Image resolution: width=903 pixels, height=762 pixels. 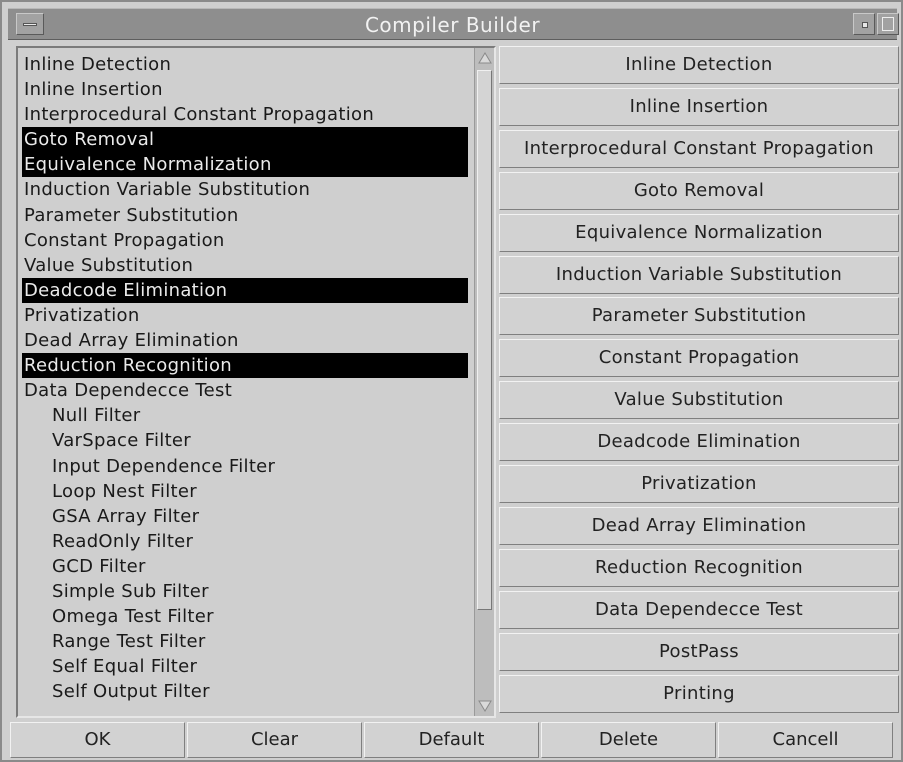 I want to click on pass-list-item: Value Substitution, so click(x=245, y=265).